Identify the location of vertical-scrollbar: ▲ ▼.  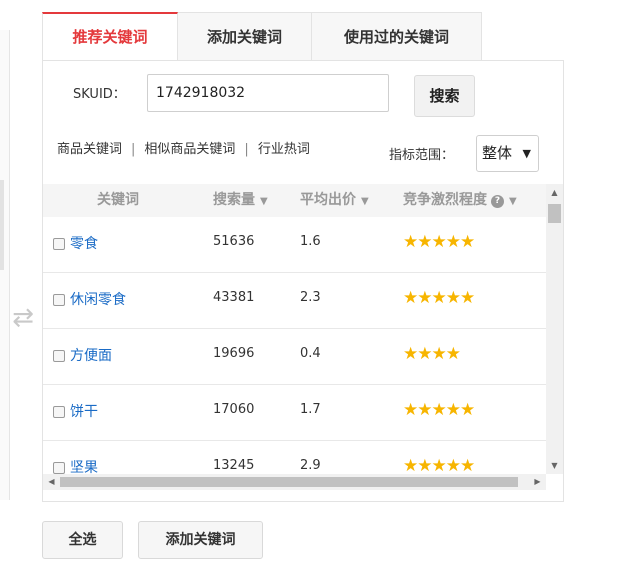
(554, 329).